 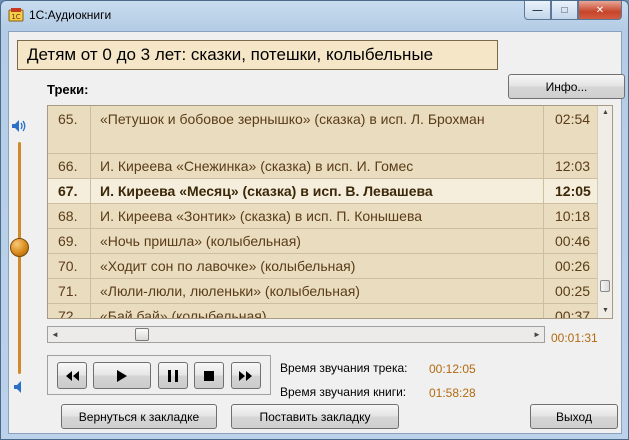 What do you see at coordinates (604, 212) in the screenshot?
I see `track-list-scrollbar: ▲ ▼` at bounding box center [604, 212].